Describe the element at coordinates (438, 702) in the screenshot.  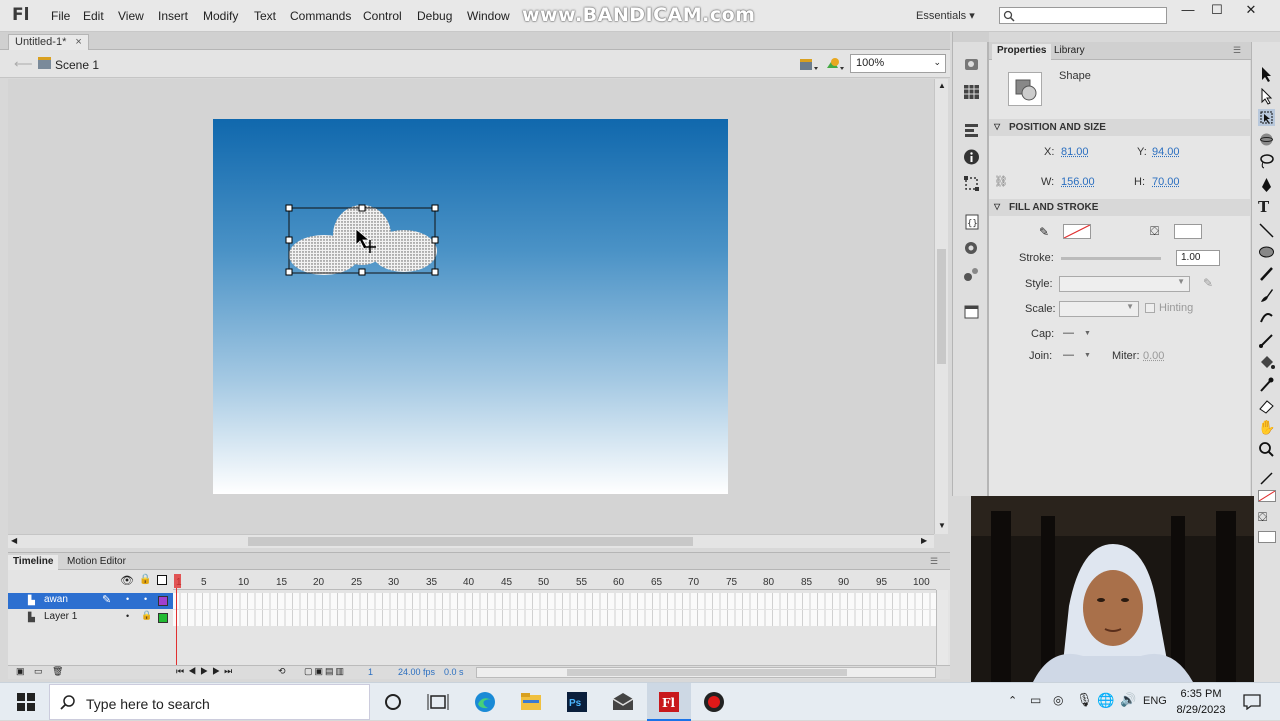
I see `task-view-icon` at that location.